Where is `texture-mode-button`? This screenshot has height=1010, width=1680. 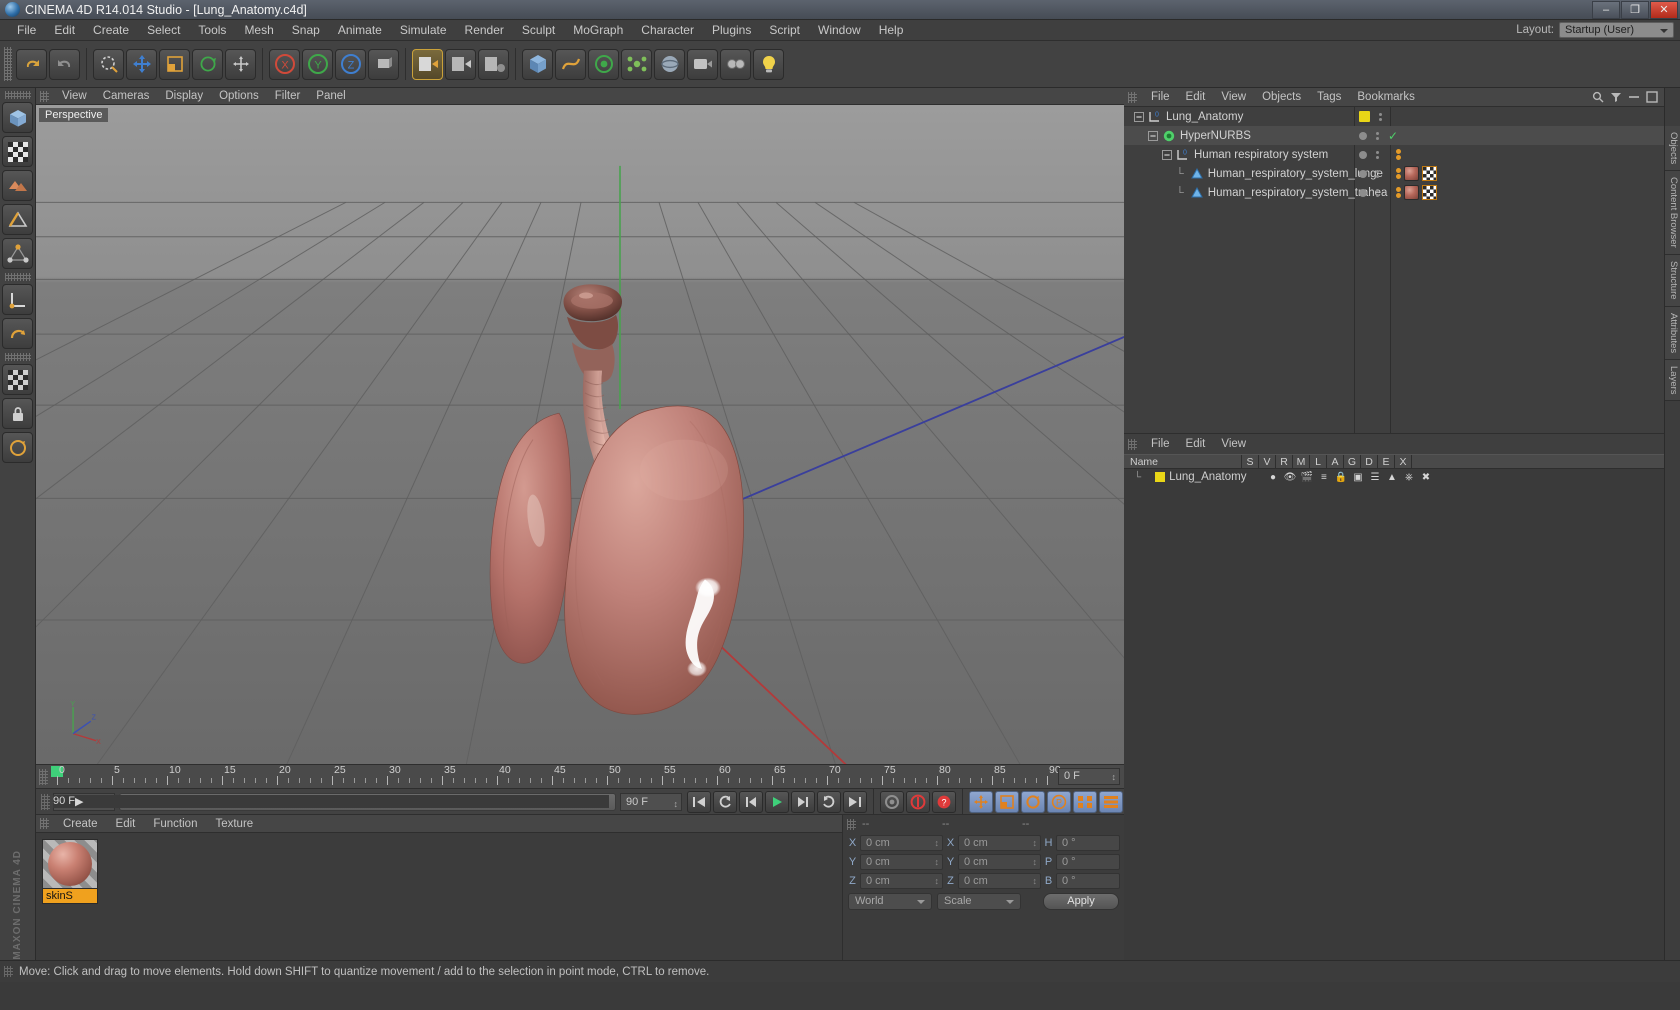
texture-mode-button is located at coordinates (17, 151).